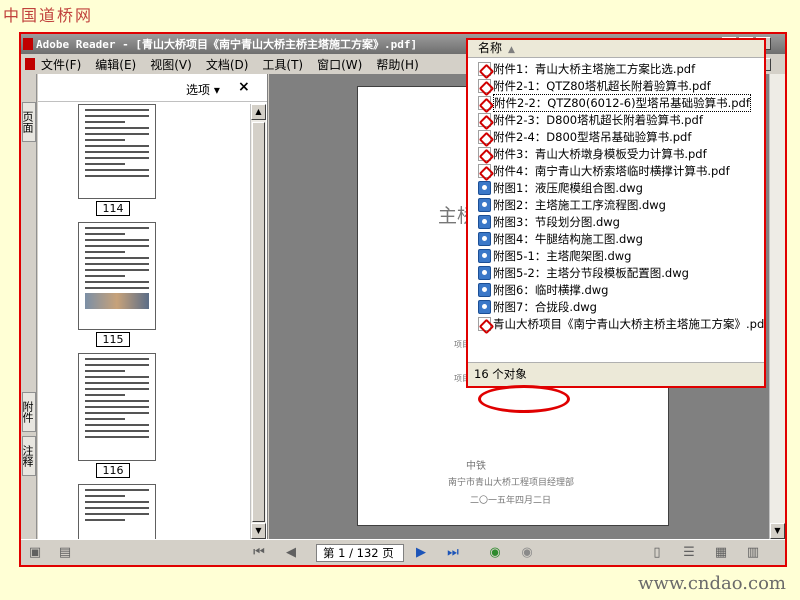 The width and height of the screenshot is (800, 600). Describe the element at coordinates (28, 456) in the screenshot. I see `tab-comments: 注释` at that location.